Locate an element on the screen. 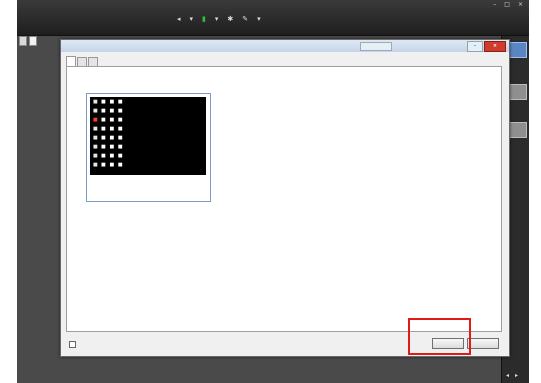 This screenshot has width=541, height=383. dialog-window-controls: – × is located at coordinates (486, 46).